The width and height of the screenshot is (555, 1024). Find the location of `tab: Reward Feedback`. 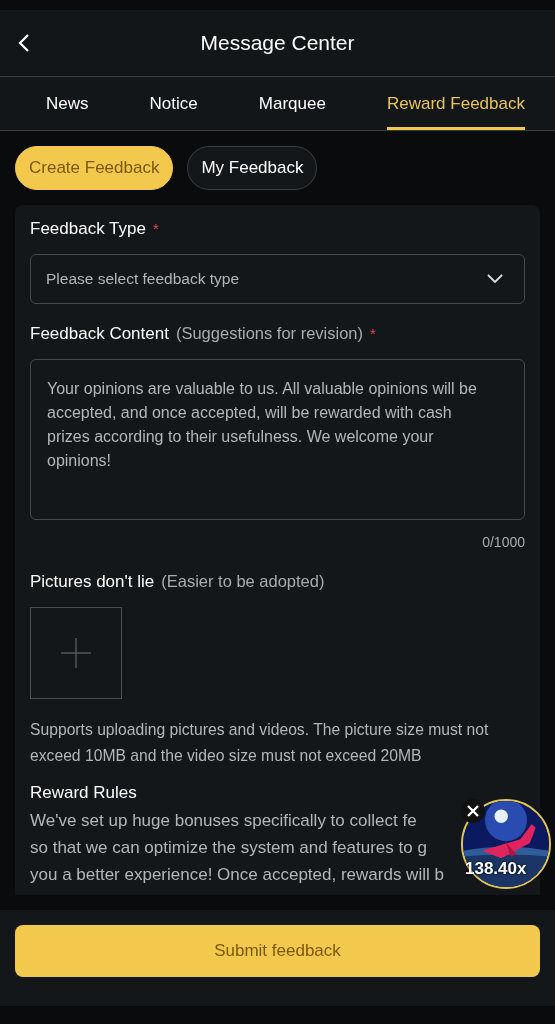

tab: Reward Feedback is located at coordinates (456, 103).